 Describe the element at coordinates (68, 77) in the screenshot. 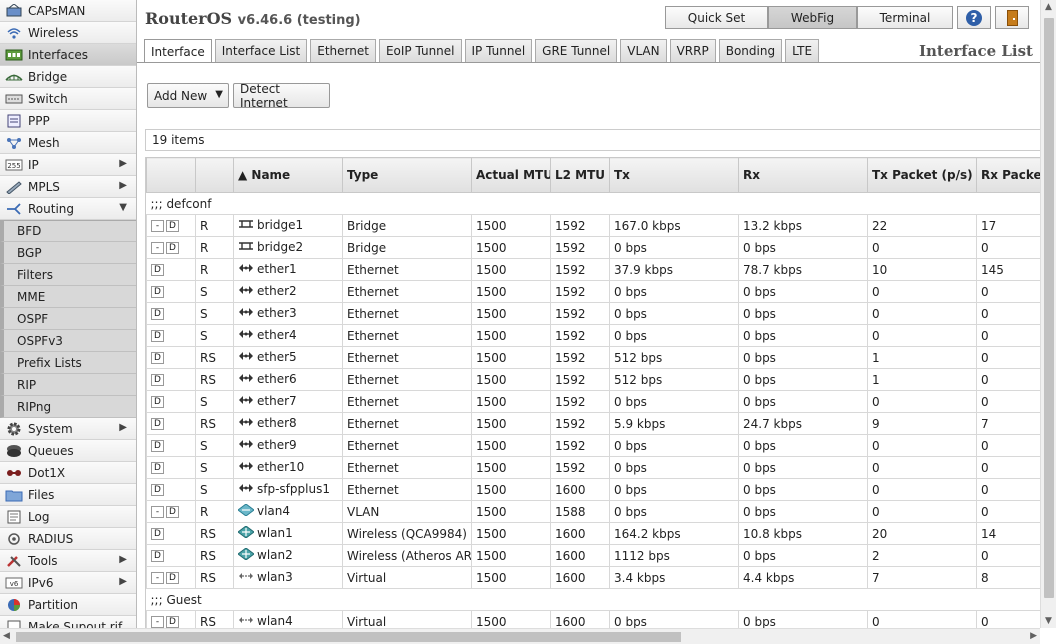

I see `sidebar-item-bridge: Bridge` at that location.